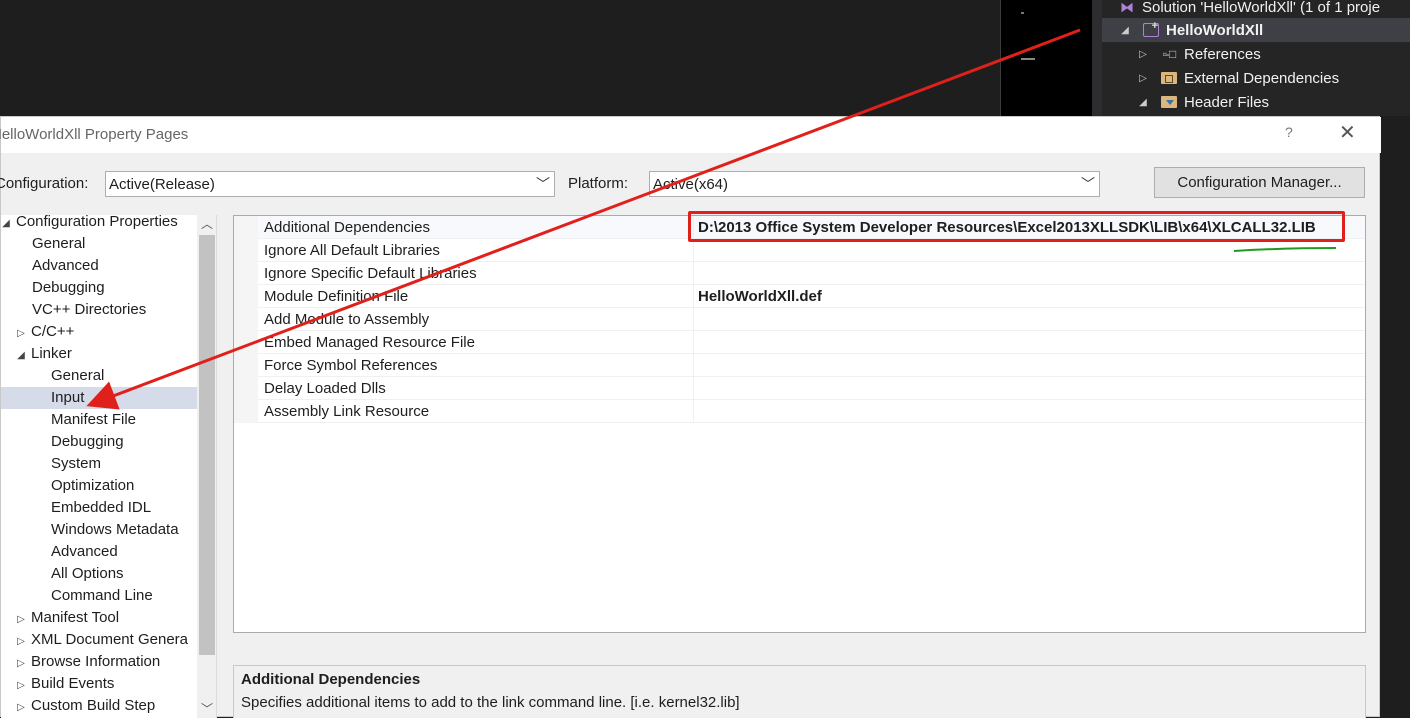 This screenshot has height=718, width=1410. I want to click on tree-item: System, so click(99, 464).